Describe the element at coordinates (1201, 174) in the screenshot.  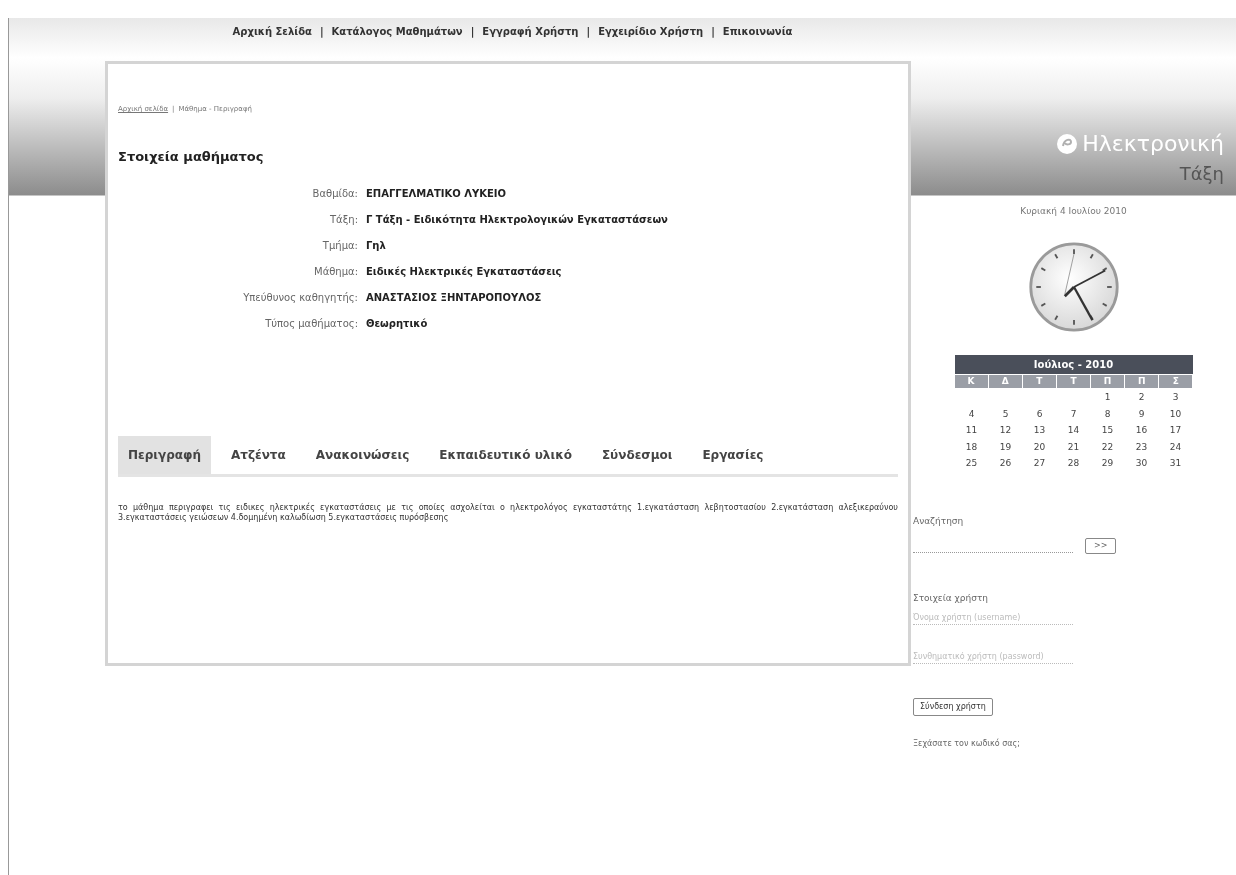
I see `logo-subtitle: Τάξη` at that location.